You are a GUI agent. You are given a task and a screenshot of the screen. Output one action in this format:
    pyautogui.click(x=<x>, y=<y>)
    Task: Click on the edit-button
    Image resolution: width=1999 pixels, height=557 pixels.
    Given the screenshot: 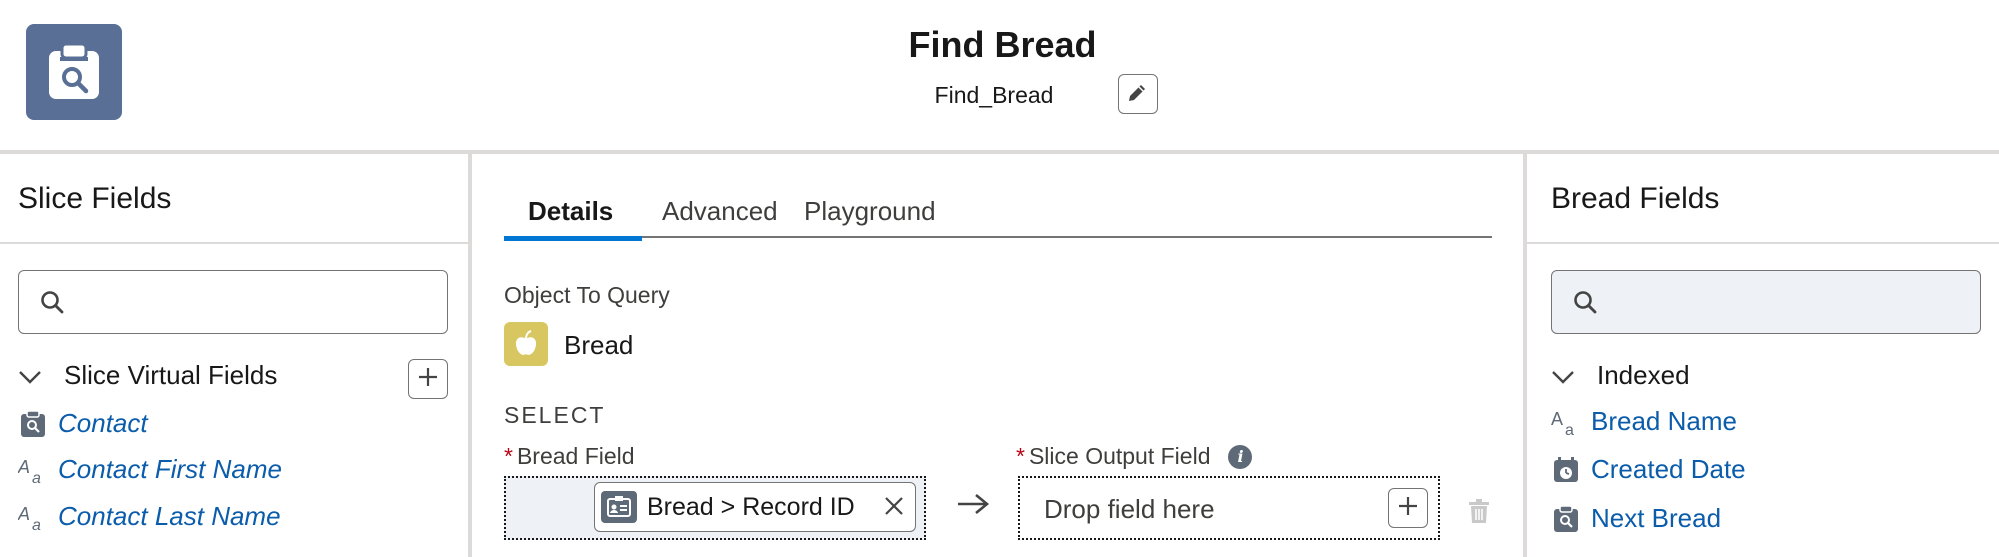 What is the action you would take?
    pyautogui.click(x=1138, y=94)
    